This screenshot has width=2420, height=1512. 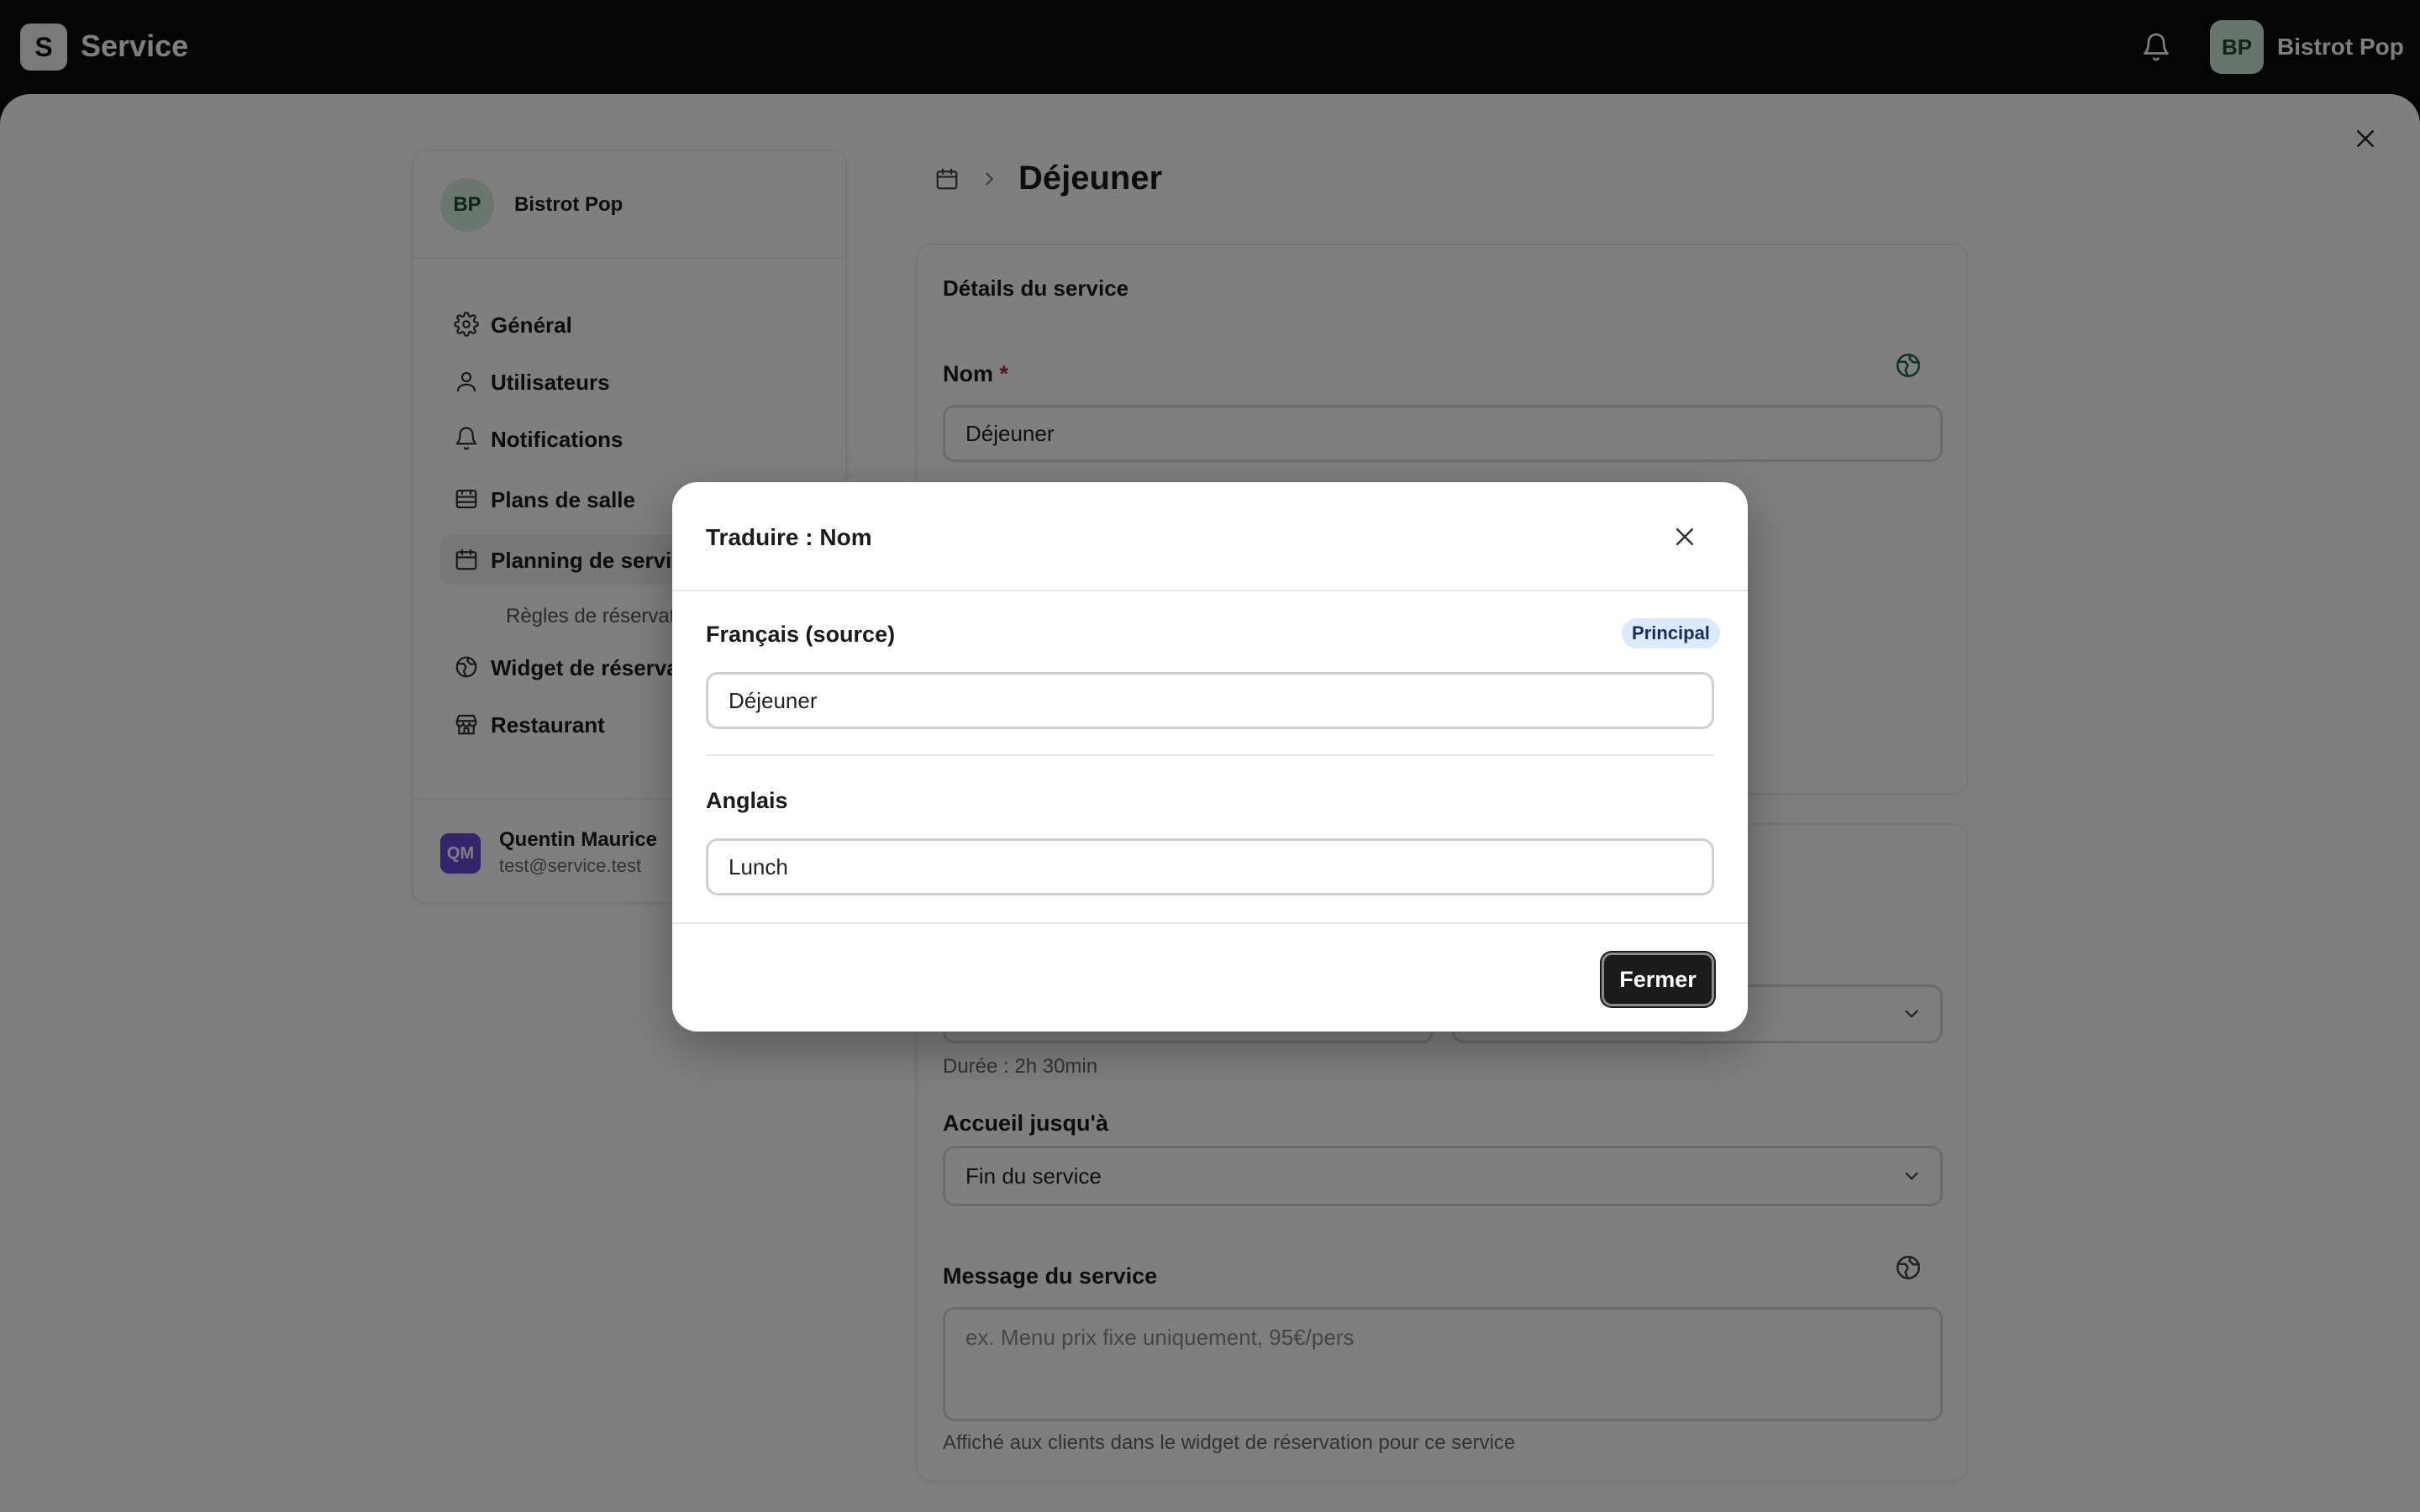 I want to click on dialog-title: Traduire : Nom, so click(x=789, y=537).